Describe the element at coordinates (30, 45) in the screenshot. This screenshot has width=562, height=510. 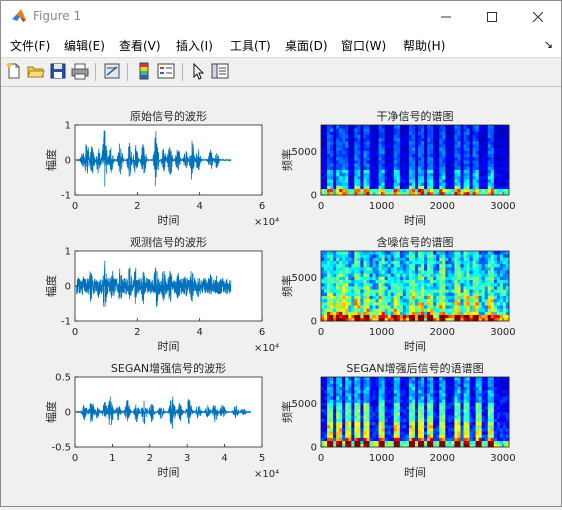
I see `menu-file: 文件(F)` at that location.